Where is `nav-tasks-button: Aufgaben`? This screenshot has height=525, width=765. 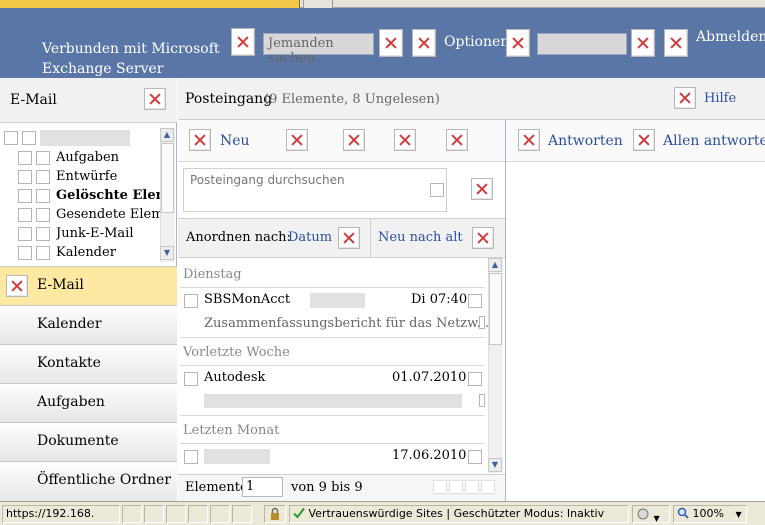 nav-tasks-button: Aufgaben is located at coordinates (88, 402).